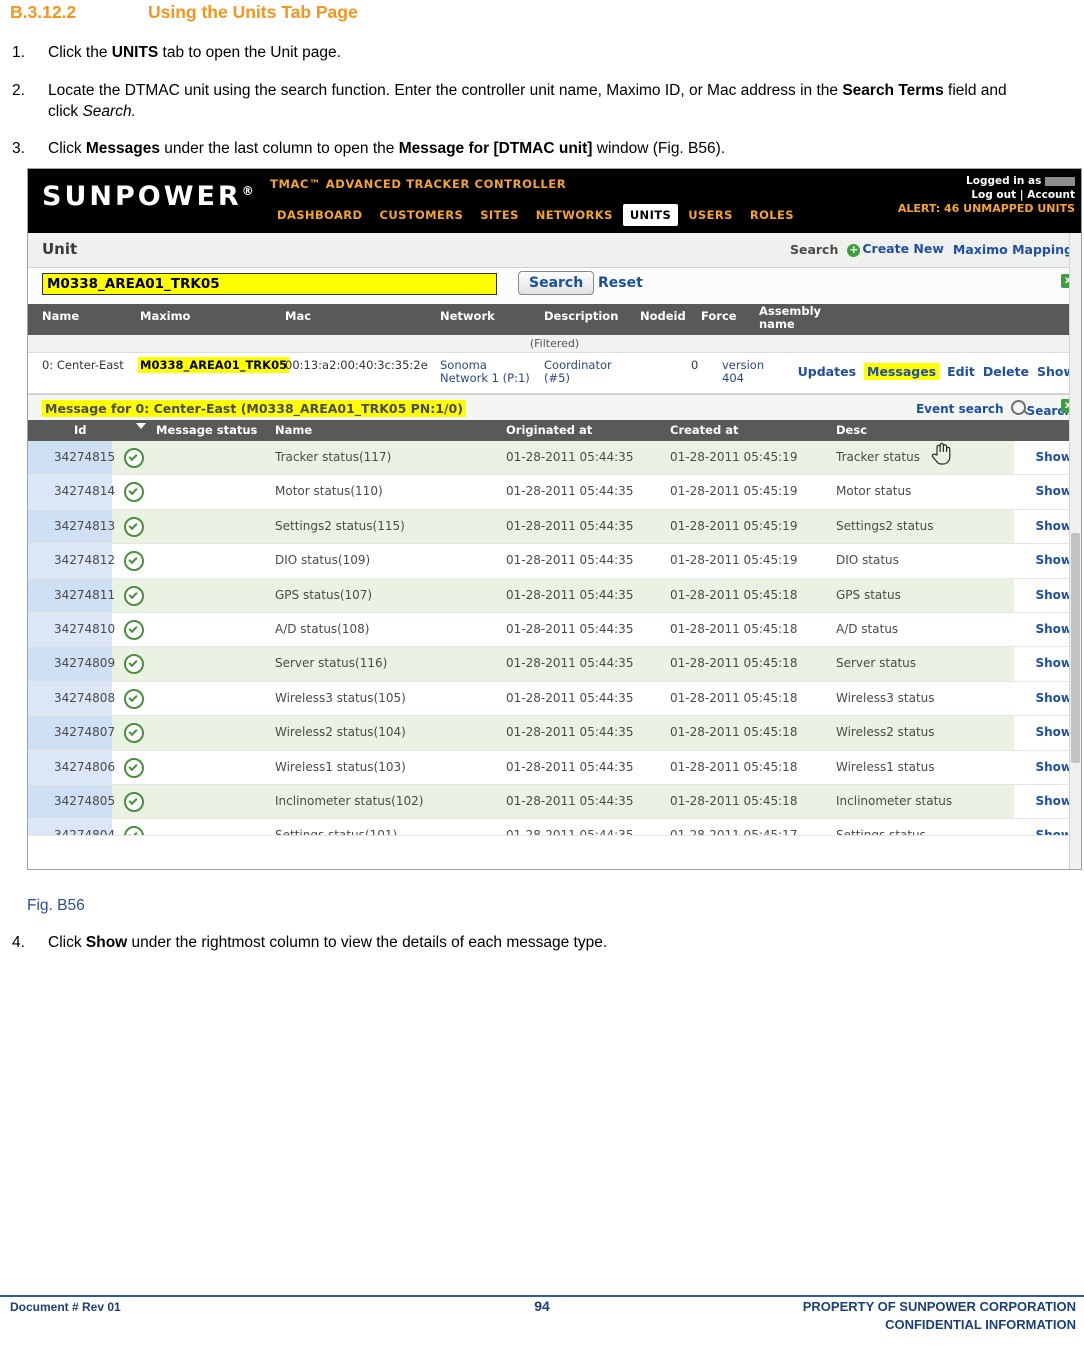  Describe the element at coordinates (790, 317) in the screenshot. I see `col-assembly-name: Assembly name` at that location.